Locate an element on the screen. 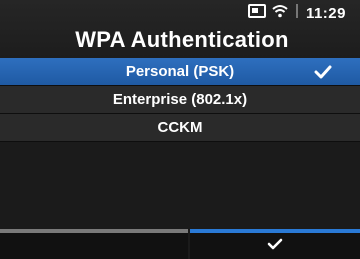  option-label: Enterprise (802.1x) is located at coordinates (180, 99).